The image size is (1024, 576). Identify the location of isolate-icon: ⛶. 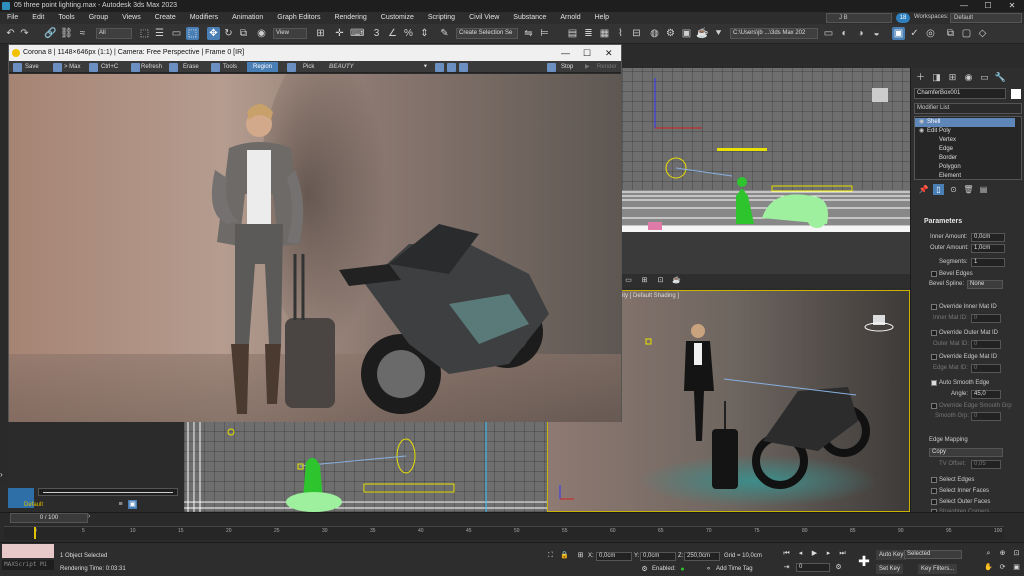
(550, 555).